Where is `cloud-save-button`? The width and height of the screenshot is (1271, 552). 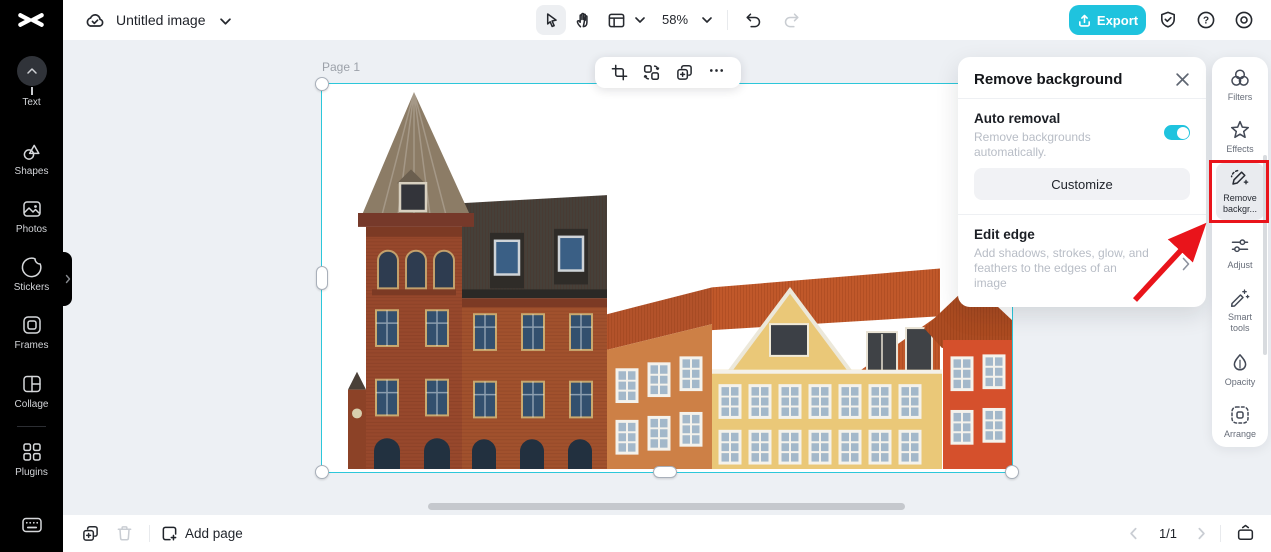 cloud-save-button is located at coordinates (95, 20).